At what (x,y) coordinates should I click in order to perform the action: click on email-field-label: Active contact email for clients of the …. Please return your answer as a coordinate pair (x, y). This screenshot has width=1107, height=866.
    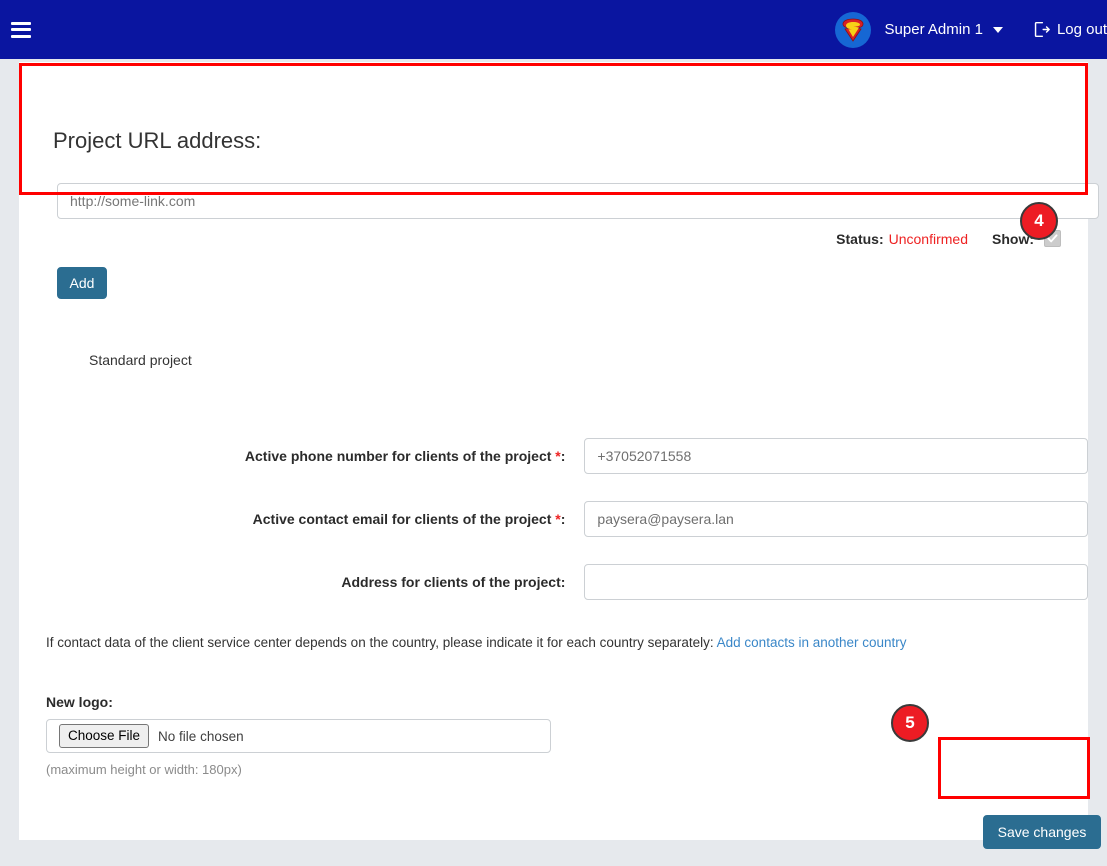
    Looking at the image, I should click on (409, 519).